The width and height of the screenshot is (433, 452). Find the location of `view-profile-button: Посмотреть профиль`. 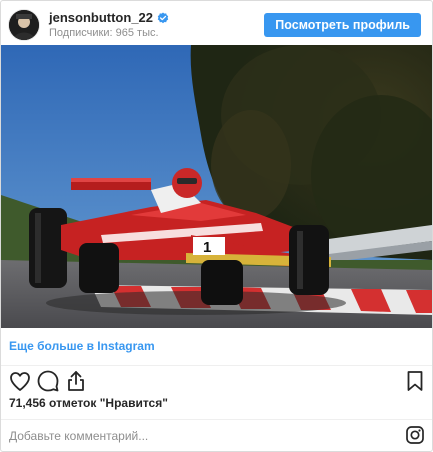

view-profile-button: Посмотреть профиль is located at coordinates (342, 25).